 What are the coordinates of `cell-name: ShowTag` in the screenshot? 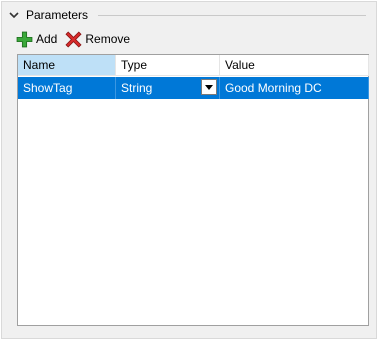 It's located at (67, 88).